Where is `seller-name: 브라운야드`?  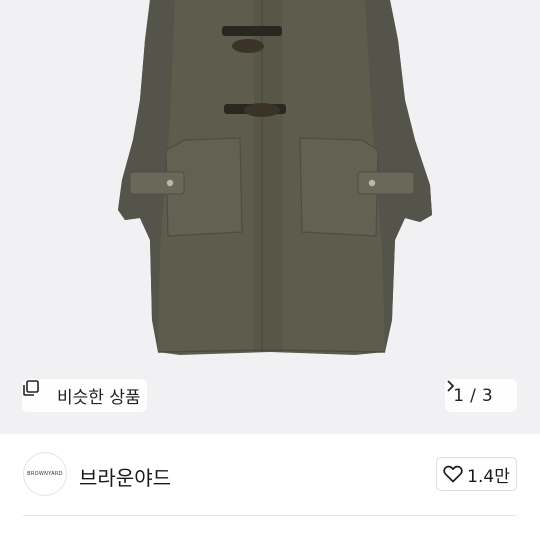 seller-name: 브라운야드 is located at coordinates (125, 476).